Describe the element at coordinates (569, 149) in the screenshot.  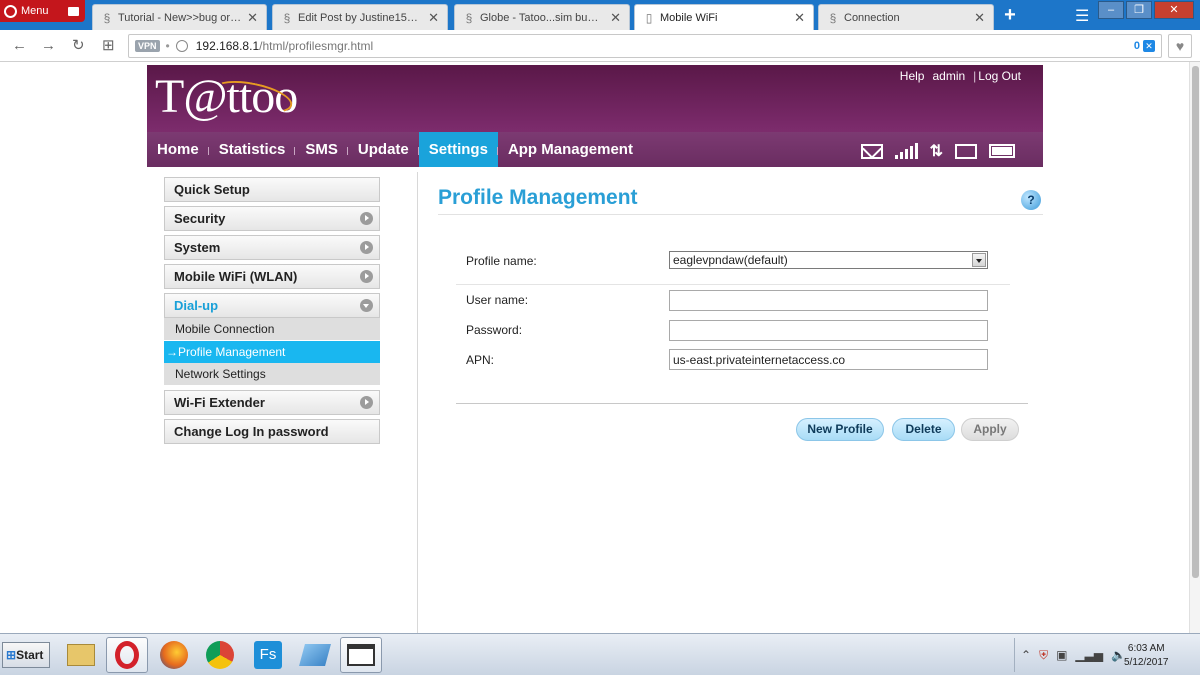
I see `nav-app-management: App Management` at that location.